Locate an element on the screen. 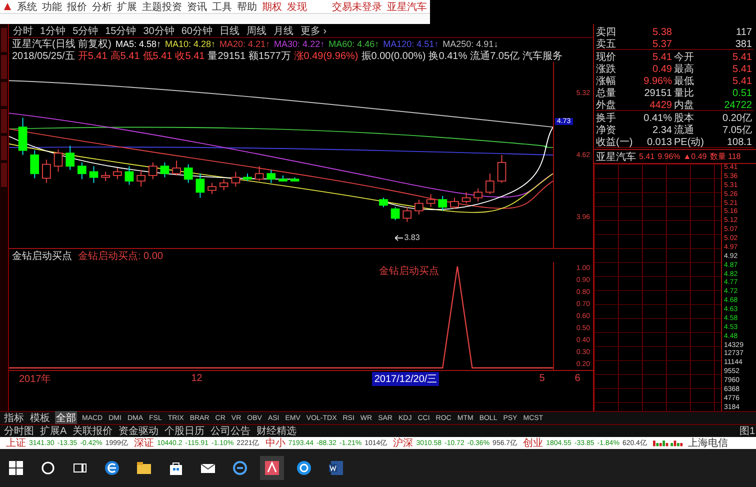  mini-chart-header: 亚星汽车 is located at coordinates (616, 157).